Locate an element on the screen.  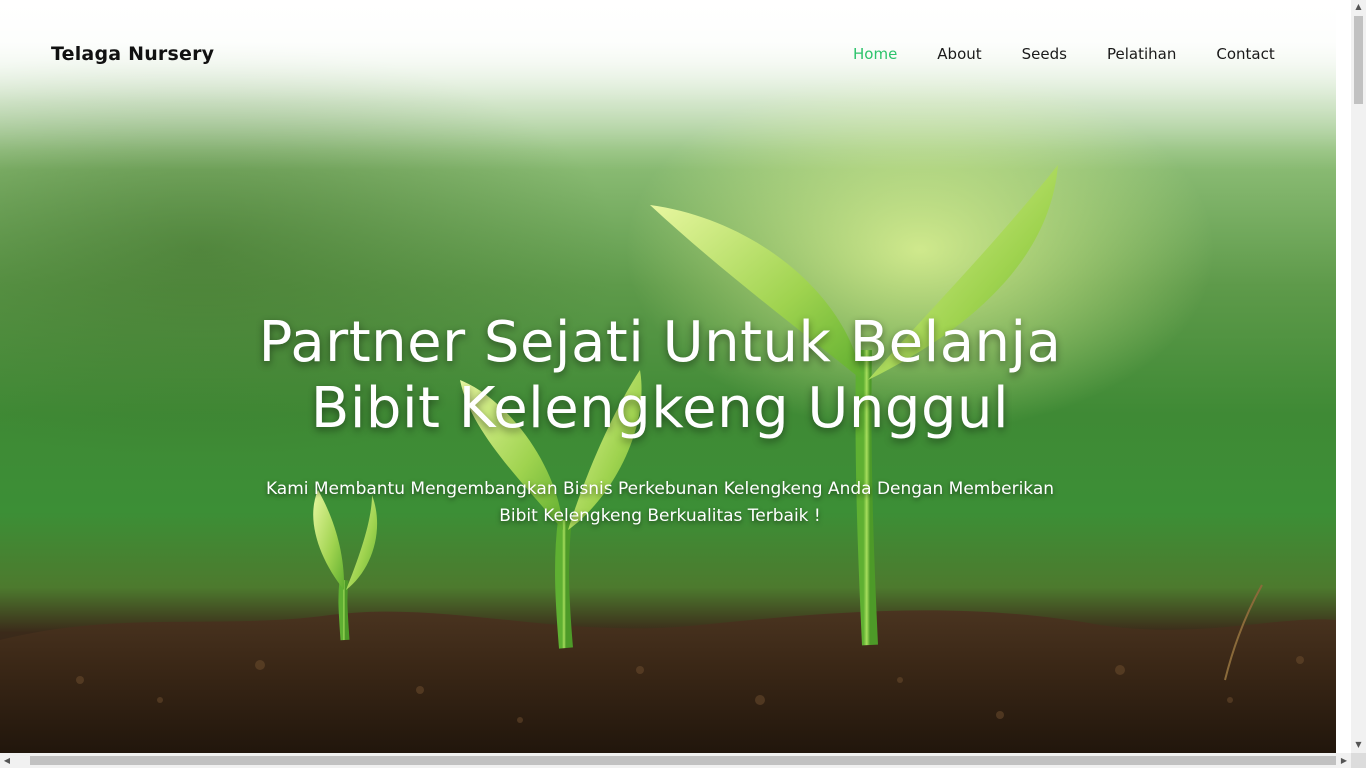
nav-seeds: Seeds is located at coordinates (1044, 54).